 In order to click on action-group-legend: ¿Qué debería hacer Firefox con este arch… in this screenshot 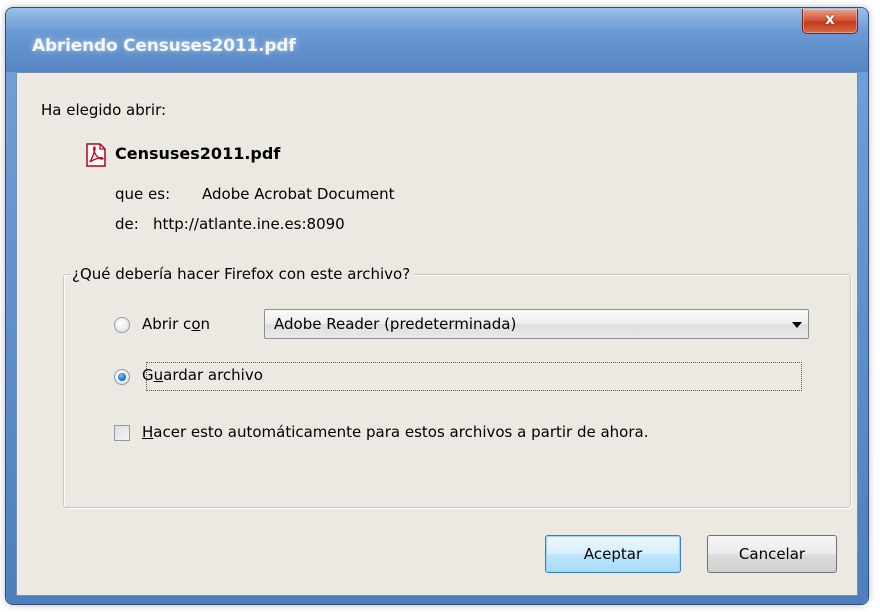, I will do `click(242, 274)`.